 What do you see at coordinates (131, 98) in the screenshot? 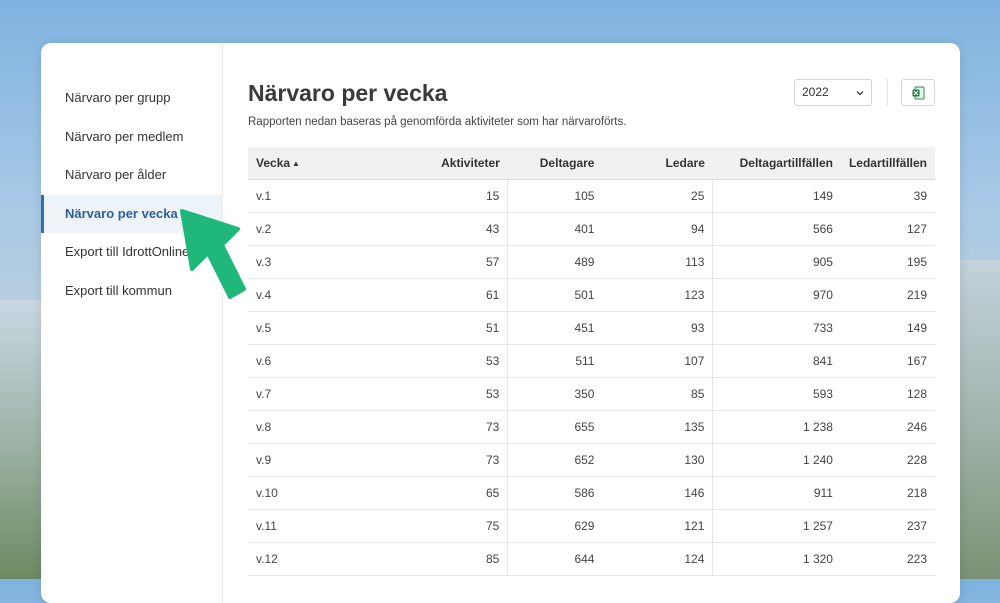
I see `sidebar-item-narvaro-per-grupp: Närvaro per grupp` at bounding box center [131, 98].